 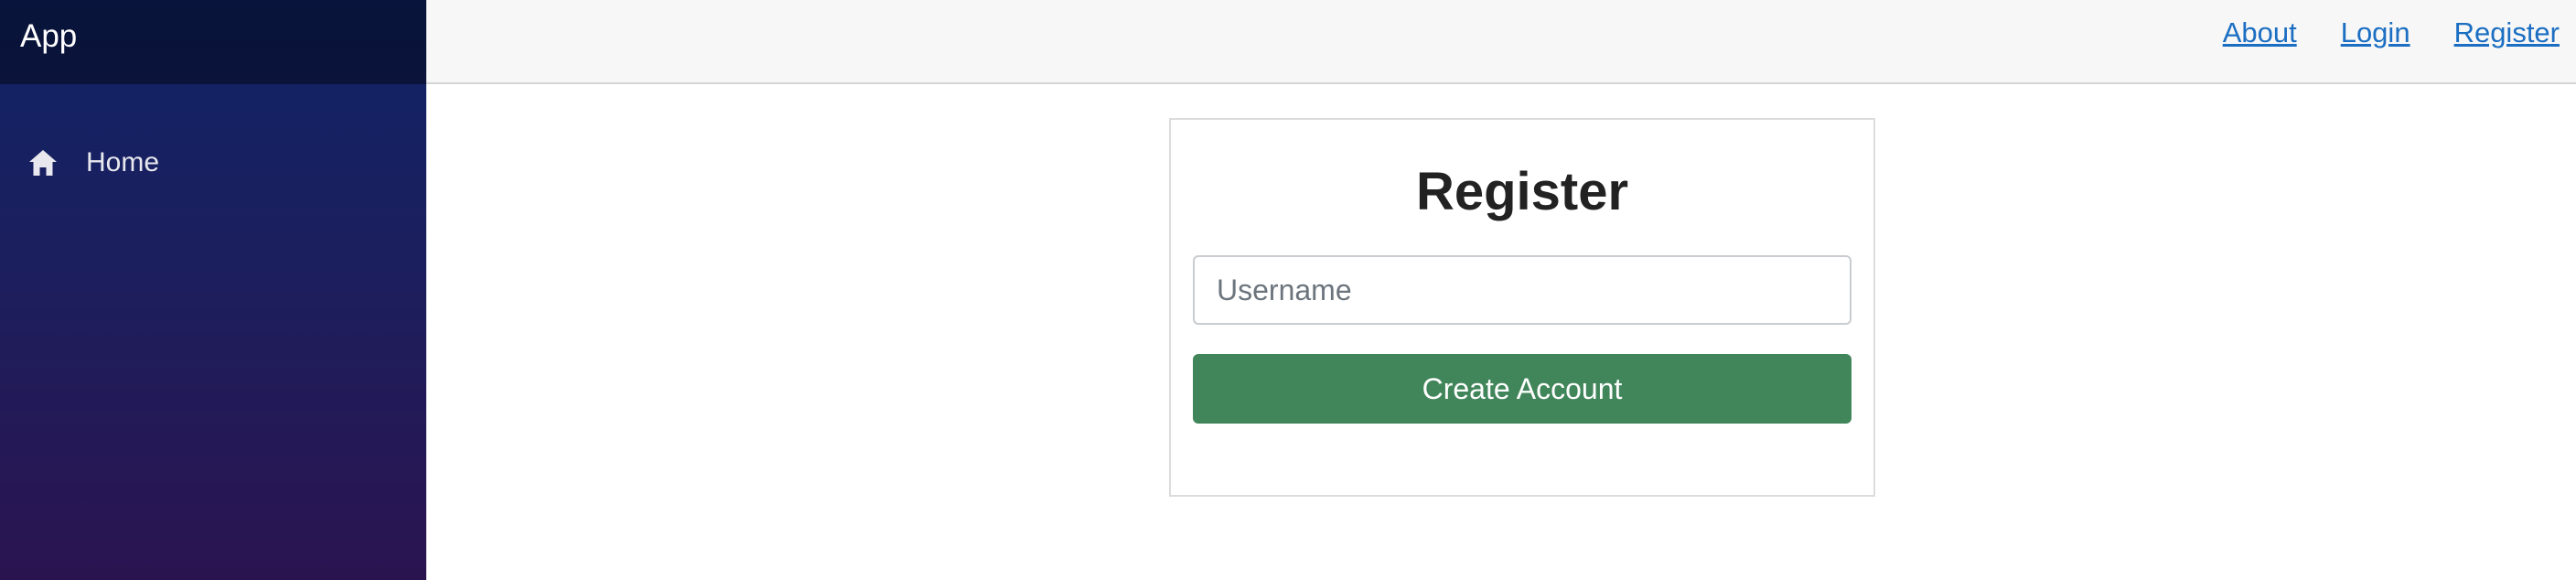 I want to click on register-link: Register, so click(x=2507, y=33).